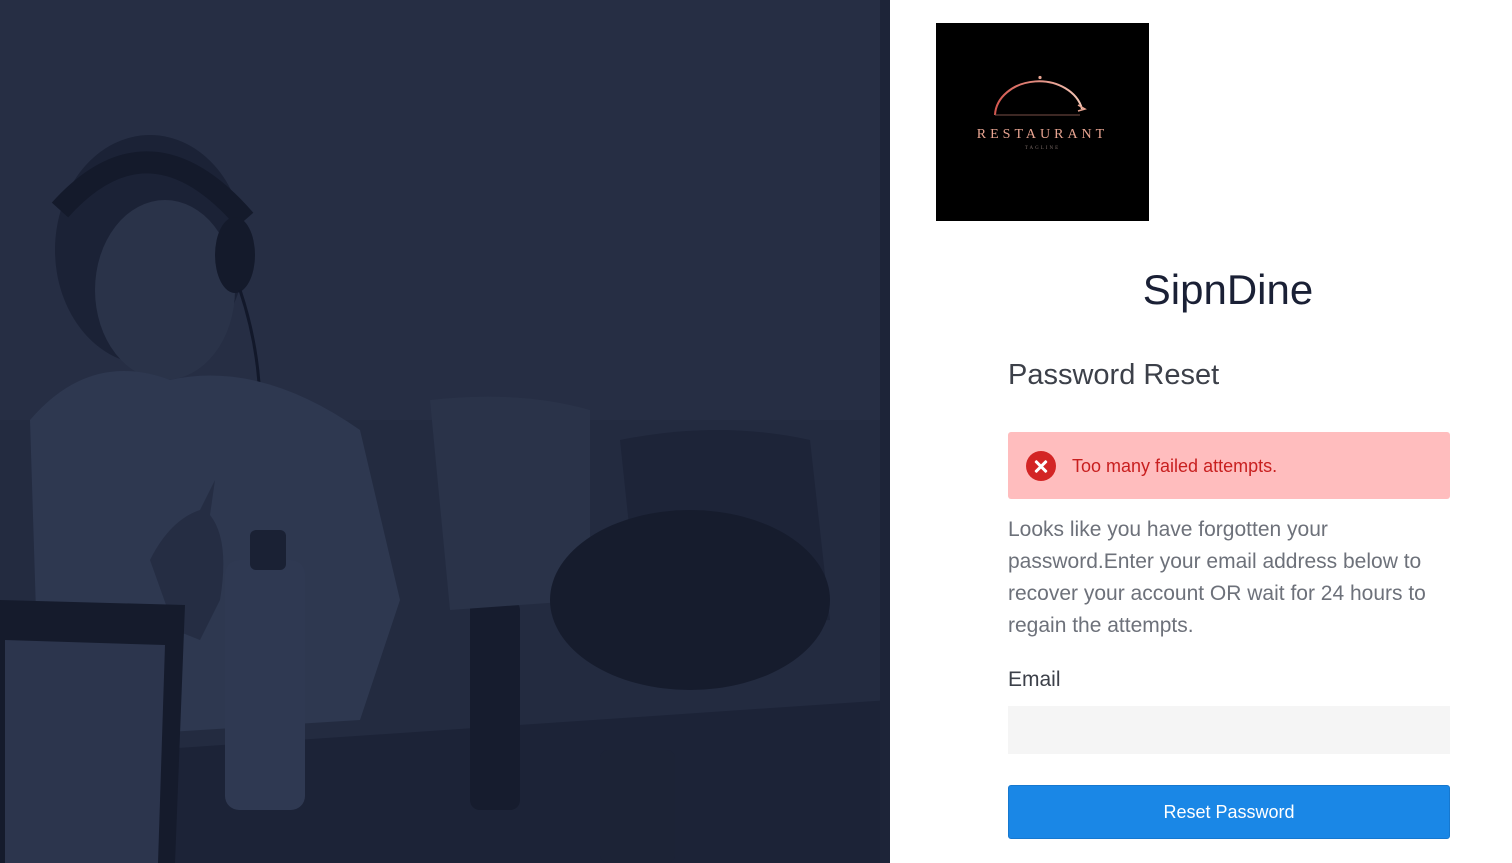 Image resolution: width=1512 pixels, height=863 pixels. Describe the element at coordinates (1042, 134) in the screenshot. I see `logo-brand-text: RESTAURANT` at that location.